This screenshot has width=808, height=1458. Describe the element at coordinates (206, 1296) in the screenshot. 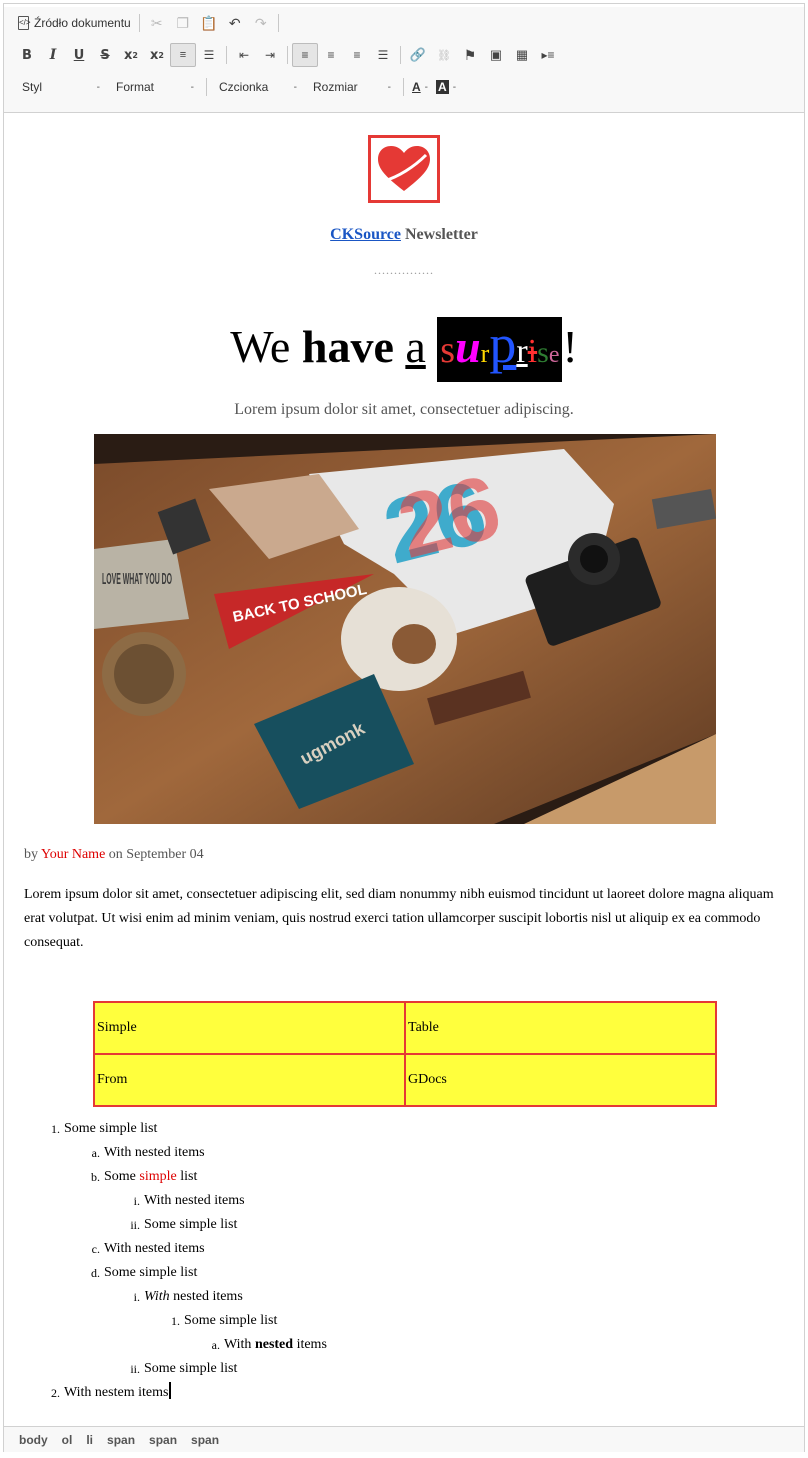

I see `list-item-text: nested items` at that location.